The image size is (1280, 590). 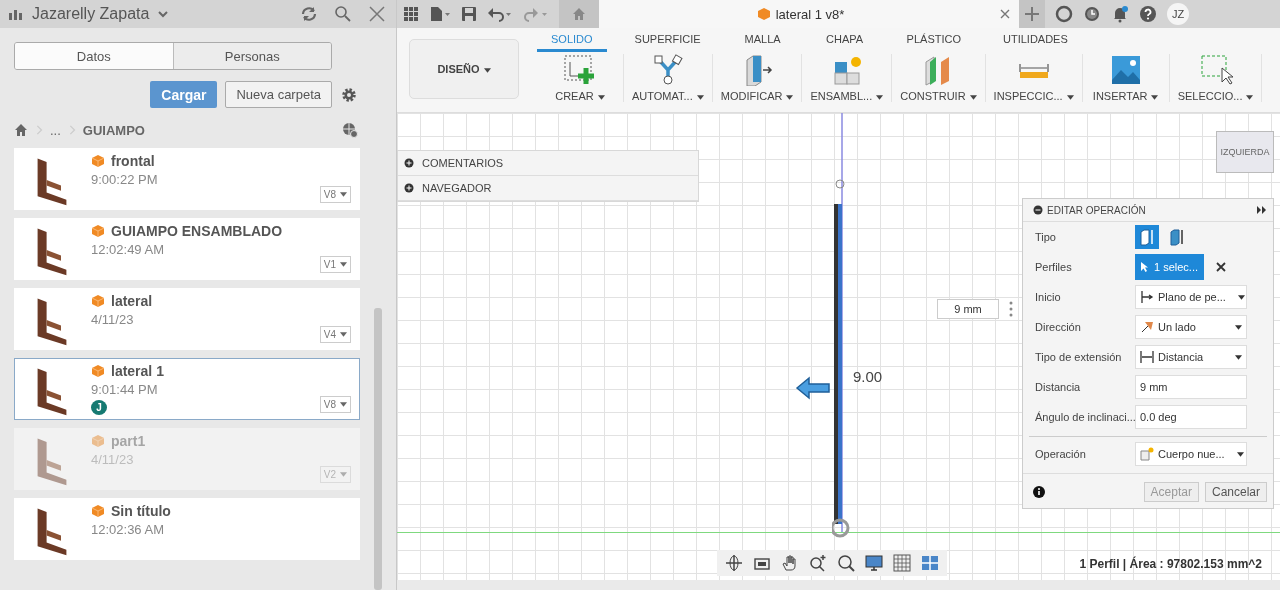 I want to click on tool-menu: CONSTRUIR, so click(x=938, y=96).